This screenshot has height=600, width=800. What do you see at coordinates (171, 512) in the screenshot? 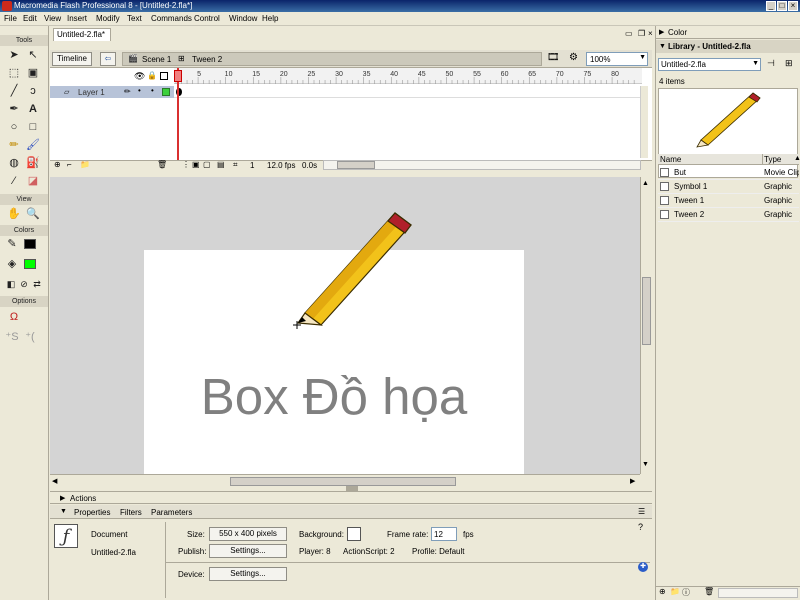
I see `tab-parameters: Parameters` at bounding box center [171, 512].